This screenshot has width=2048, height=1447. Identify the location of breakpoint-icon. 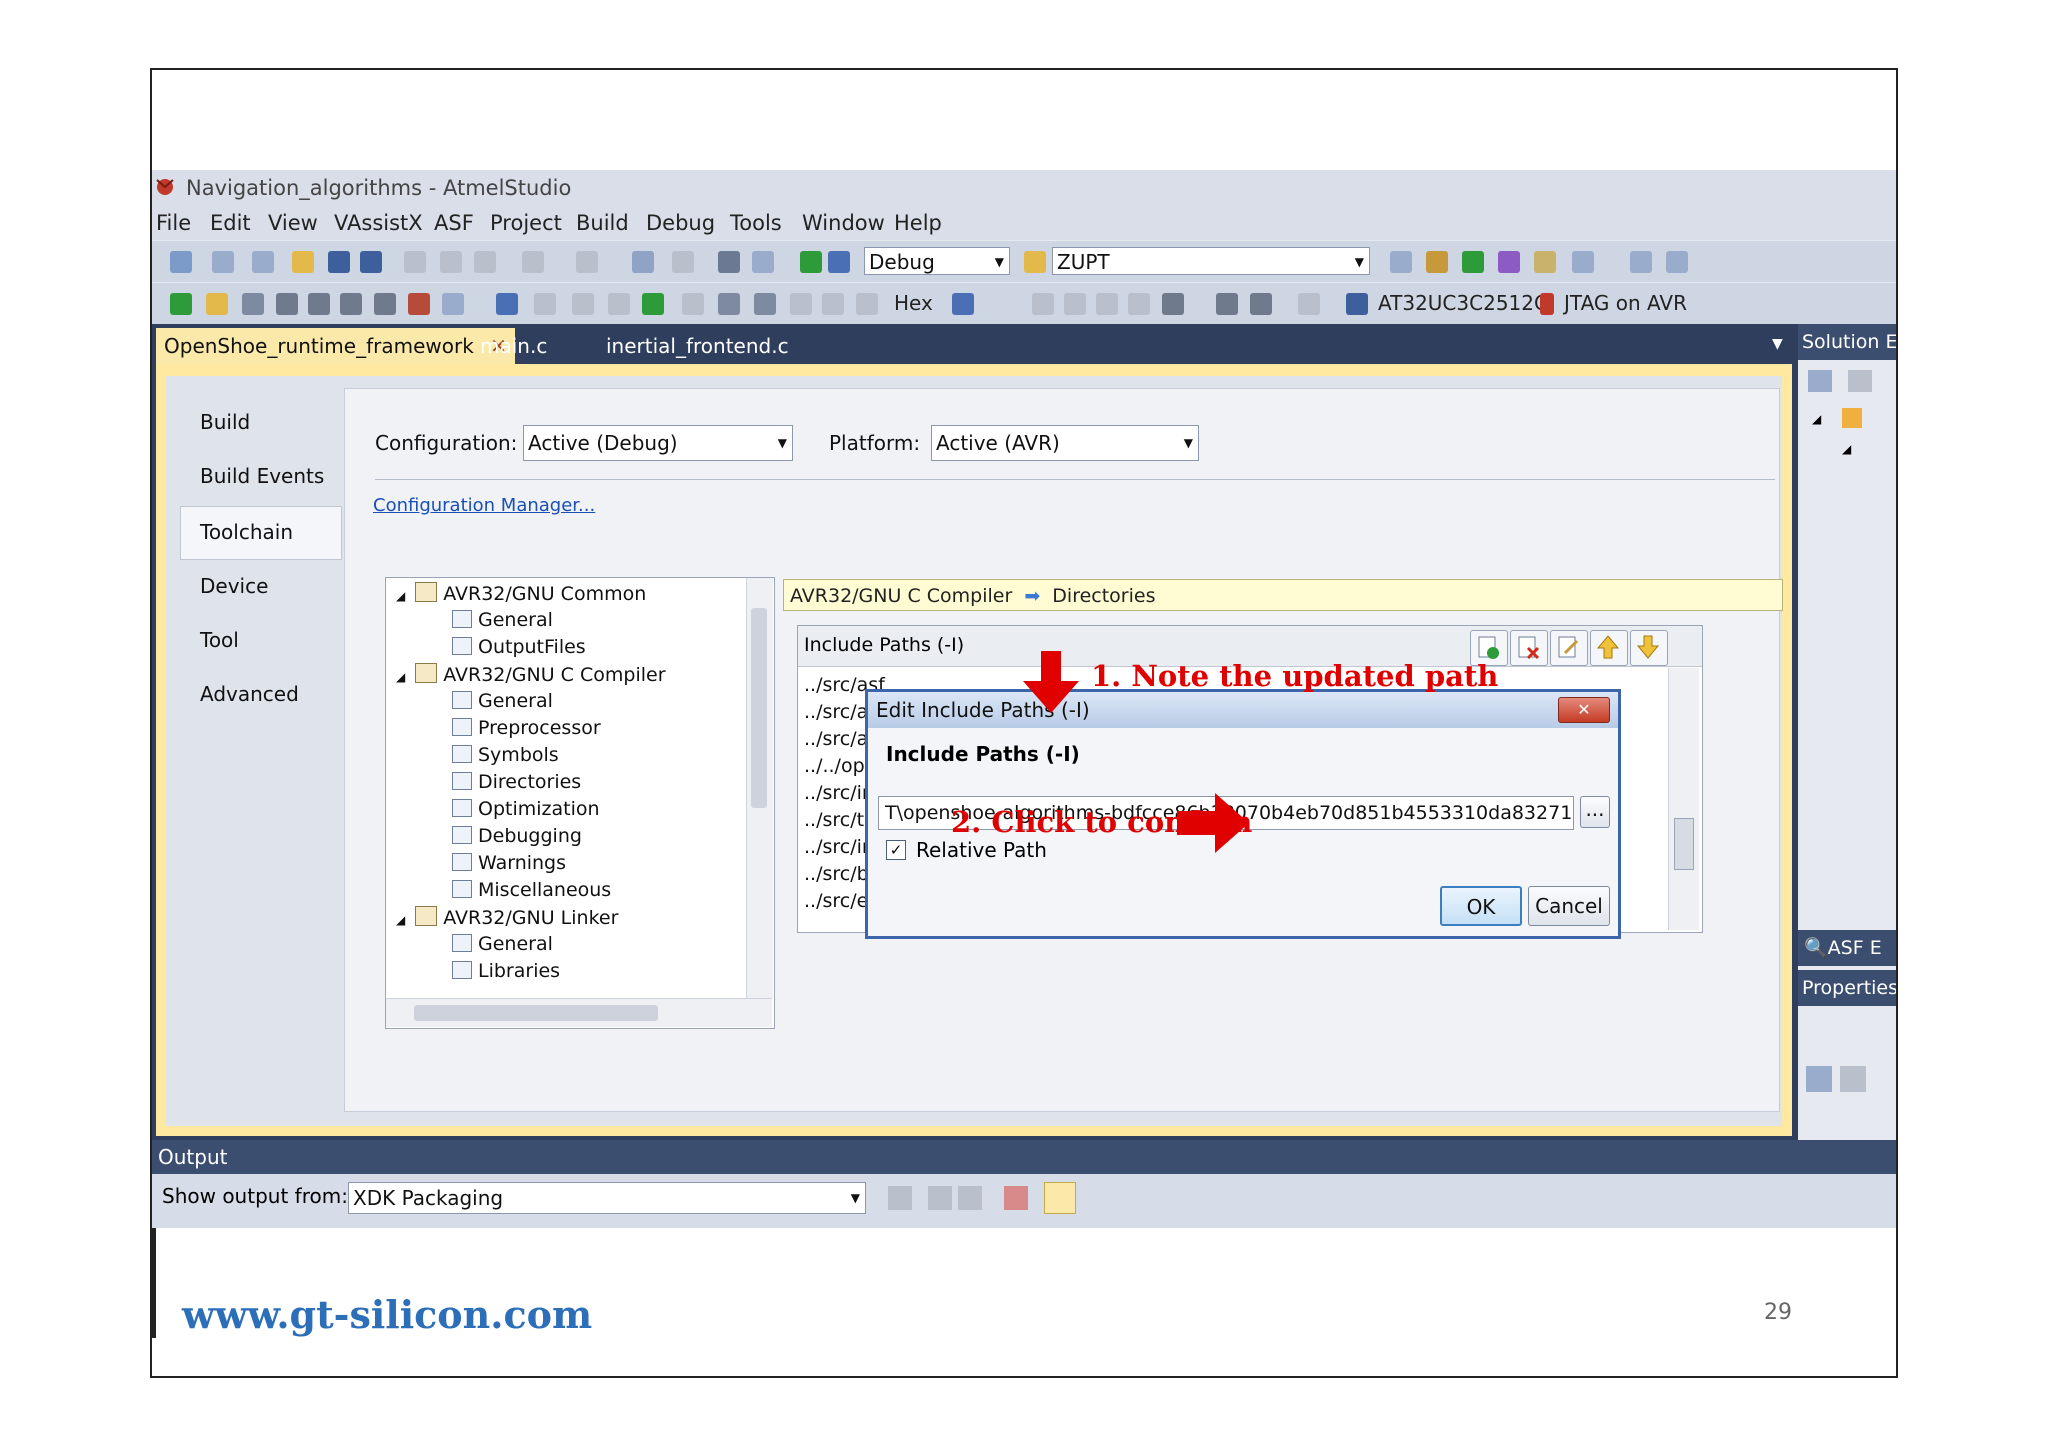
(1043, 304).